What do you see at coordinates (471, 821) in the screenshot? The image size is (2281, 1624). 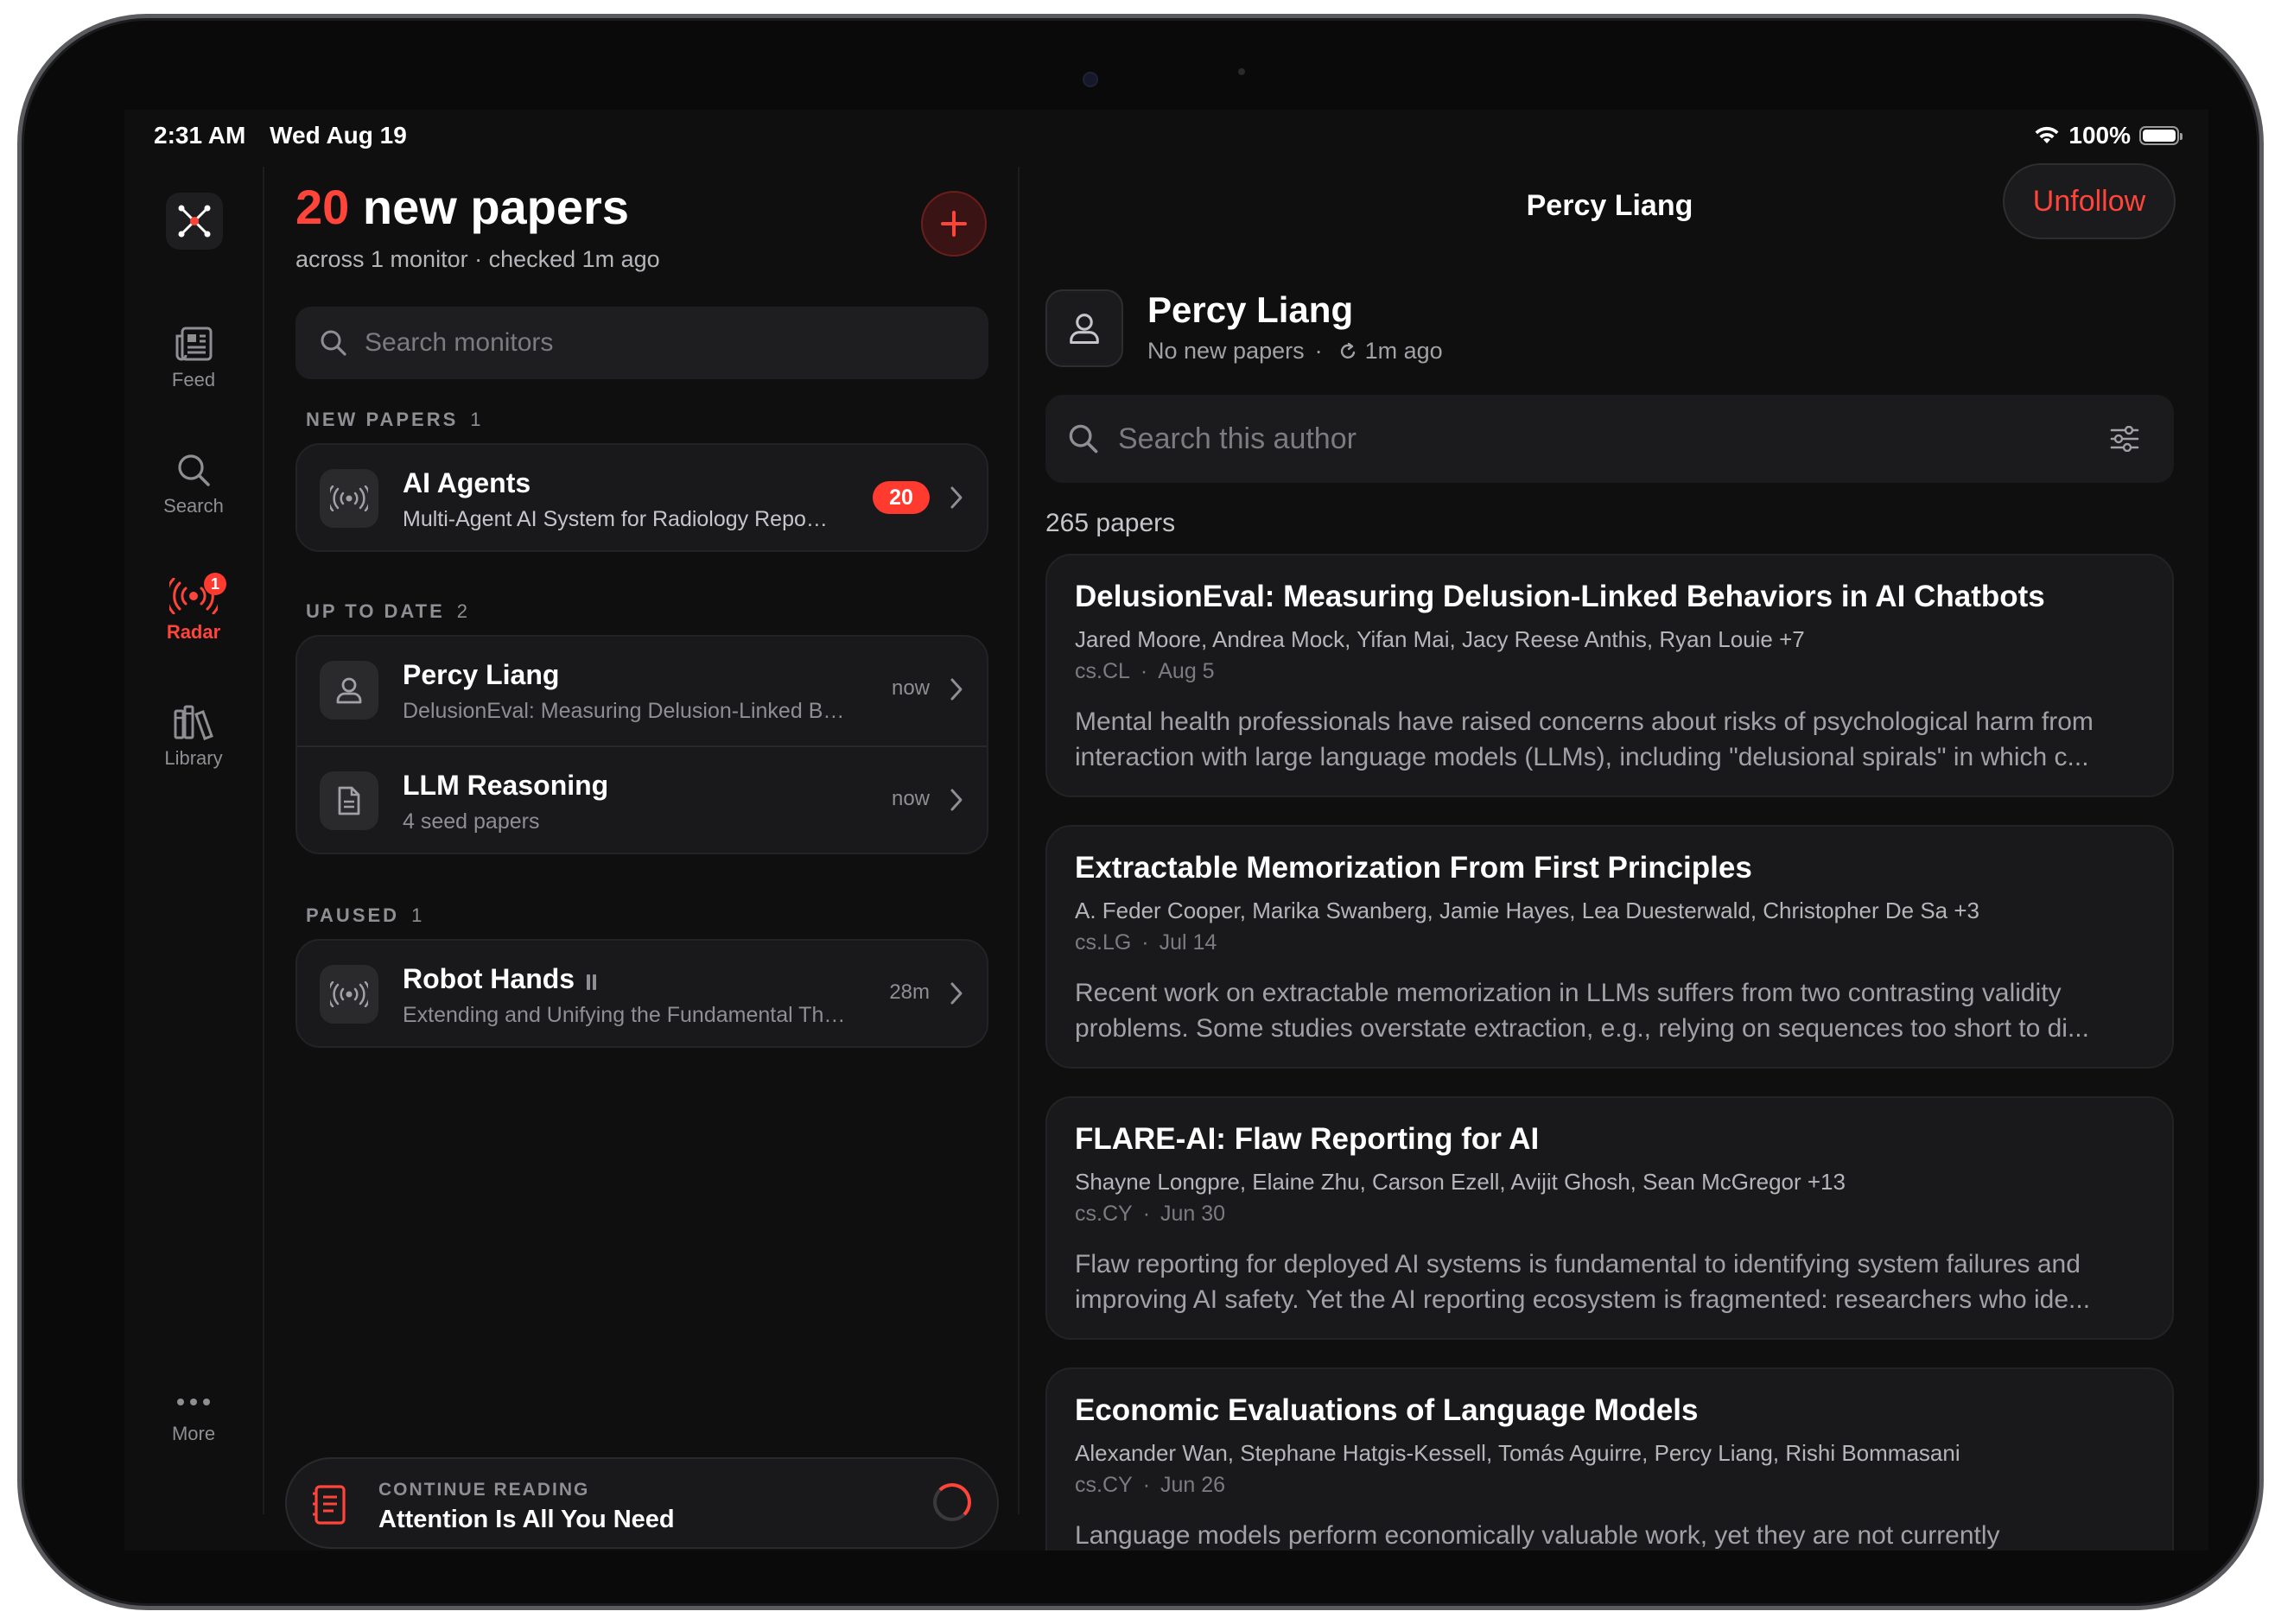 I see `monitor-subtitle: 4 seed papers` at bounding box center [471, 821].